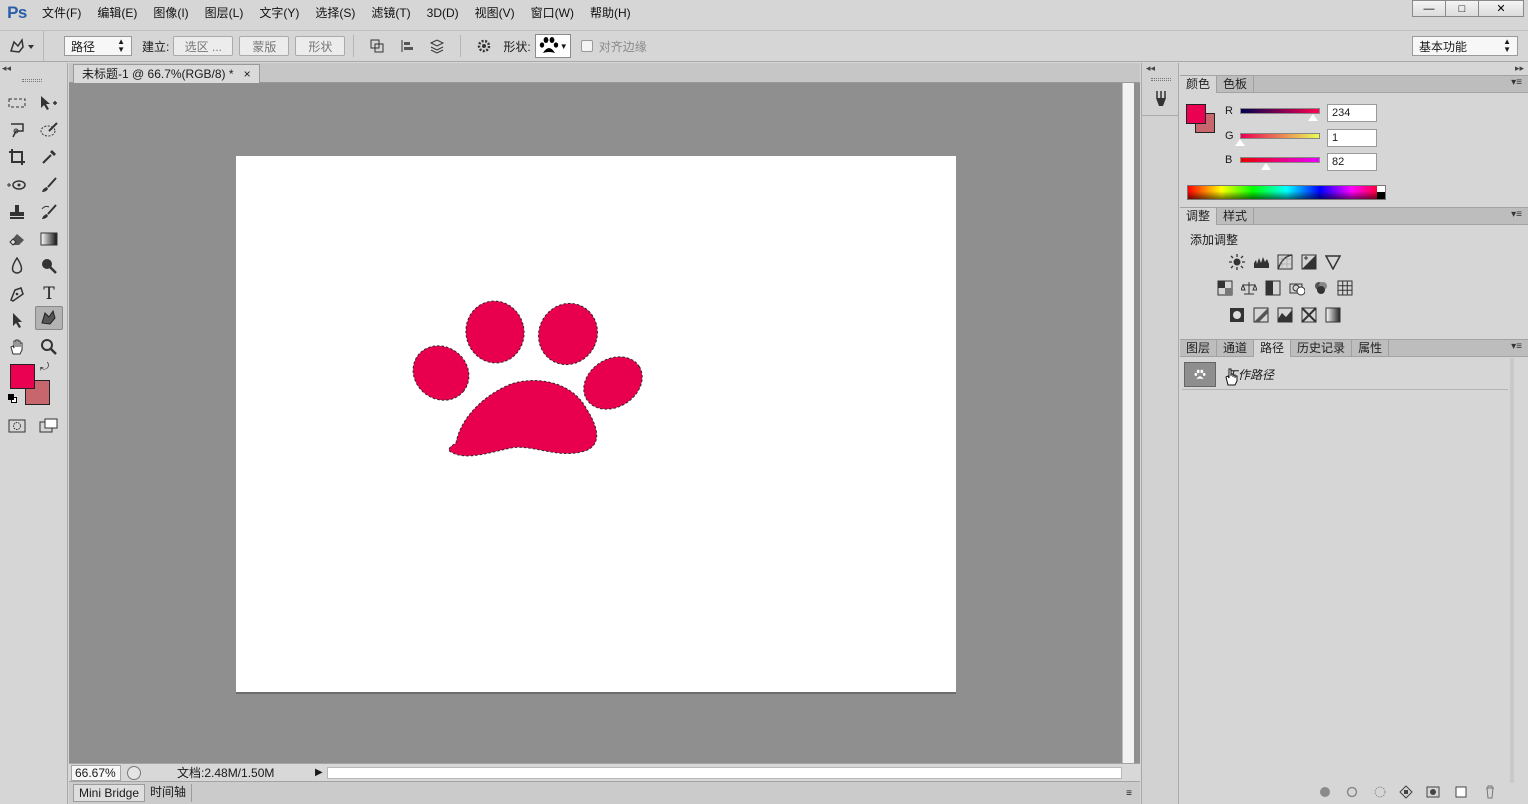 The image size is (1528, 804). What do you see at coordinates (724, 772) in the screenshot?
I see `horizontal-scrollbar` at bounding box center [724, 772].